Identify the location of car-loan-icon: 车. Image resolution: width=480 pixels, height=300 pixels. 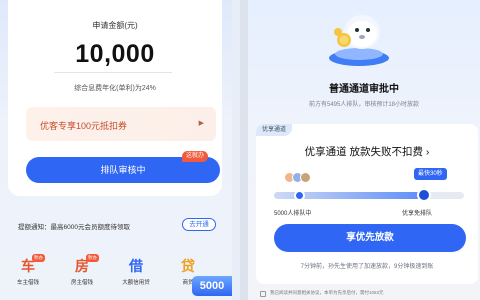
(28, 266).